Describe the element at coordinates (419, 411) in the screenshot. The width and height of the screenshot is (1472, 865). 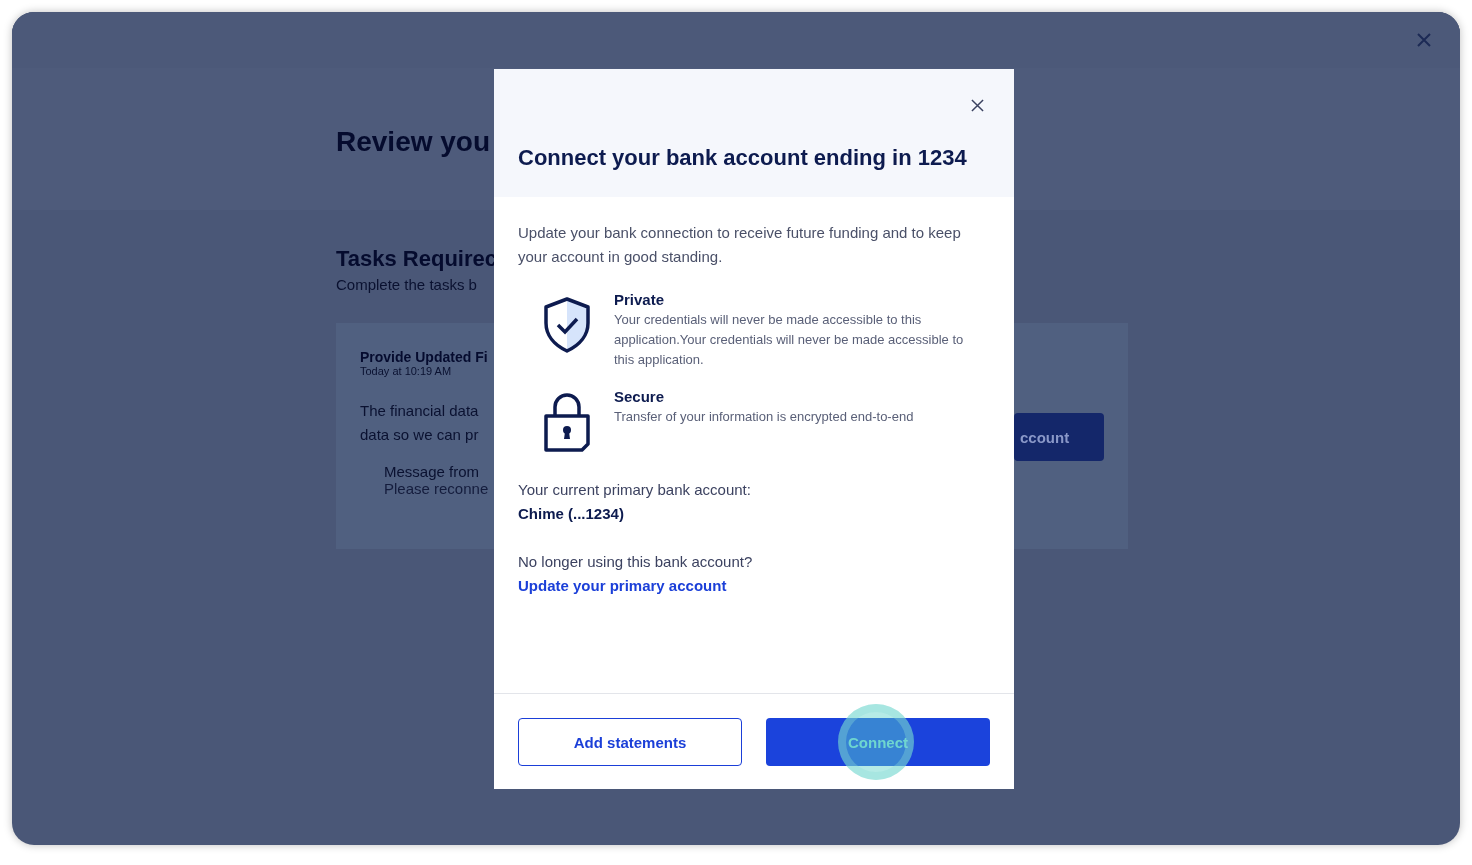
I see `task-text: The financial data` at that location.